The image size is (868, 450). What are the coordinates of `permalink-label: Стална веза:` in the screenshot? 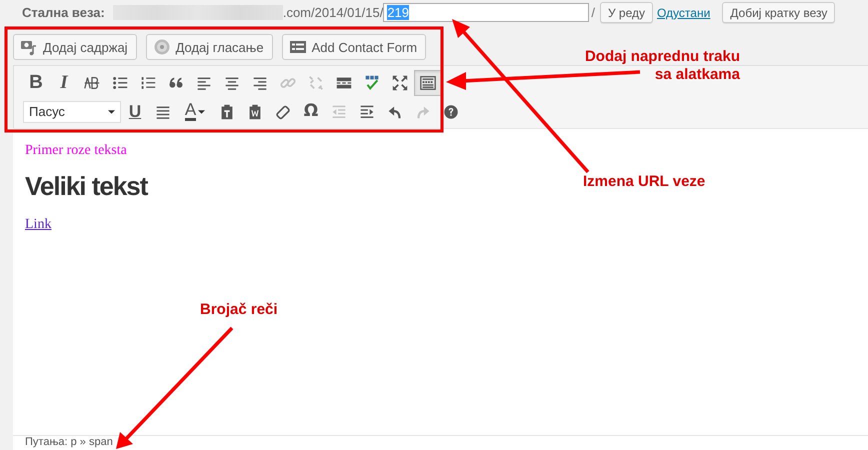 It's located at (63, 12).